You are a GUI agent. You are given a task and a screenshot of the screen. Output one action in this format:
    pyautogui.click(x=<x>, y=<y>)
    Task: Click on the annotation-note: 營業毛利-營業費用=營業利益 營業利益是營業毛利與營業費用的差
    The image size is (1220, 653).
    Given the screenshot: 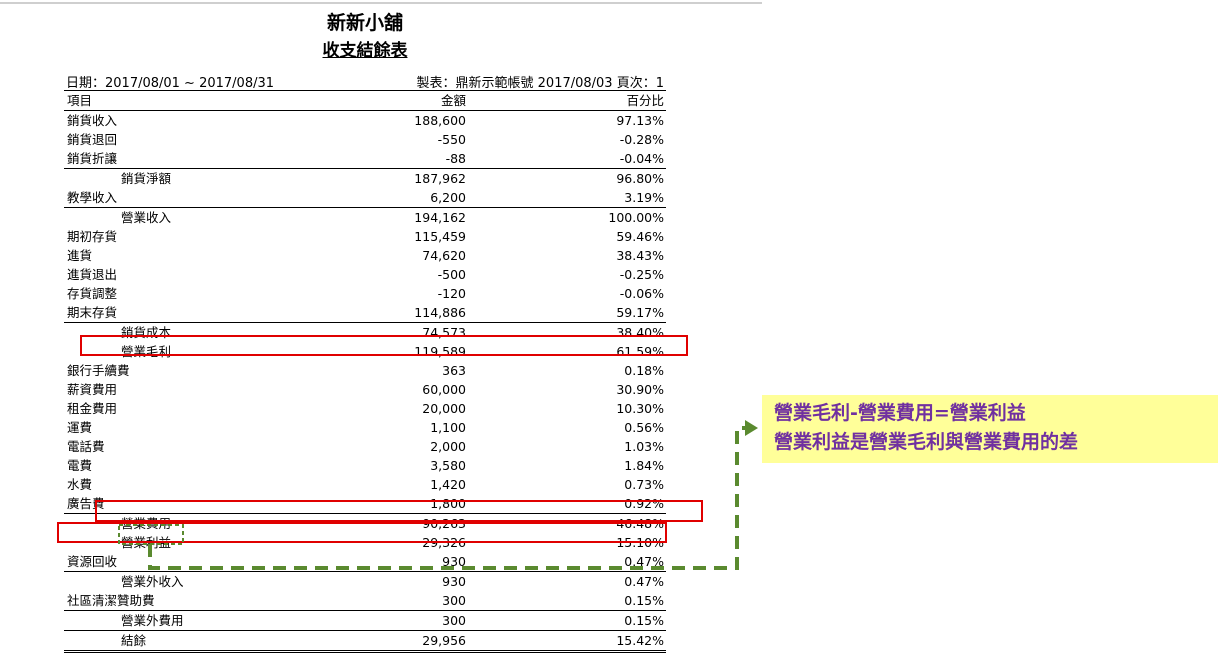 What is the action you would take?
    pyautogui.click(x=990, y=429)
    